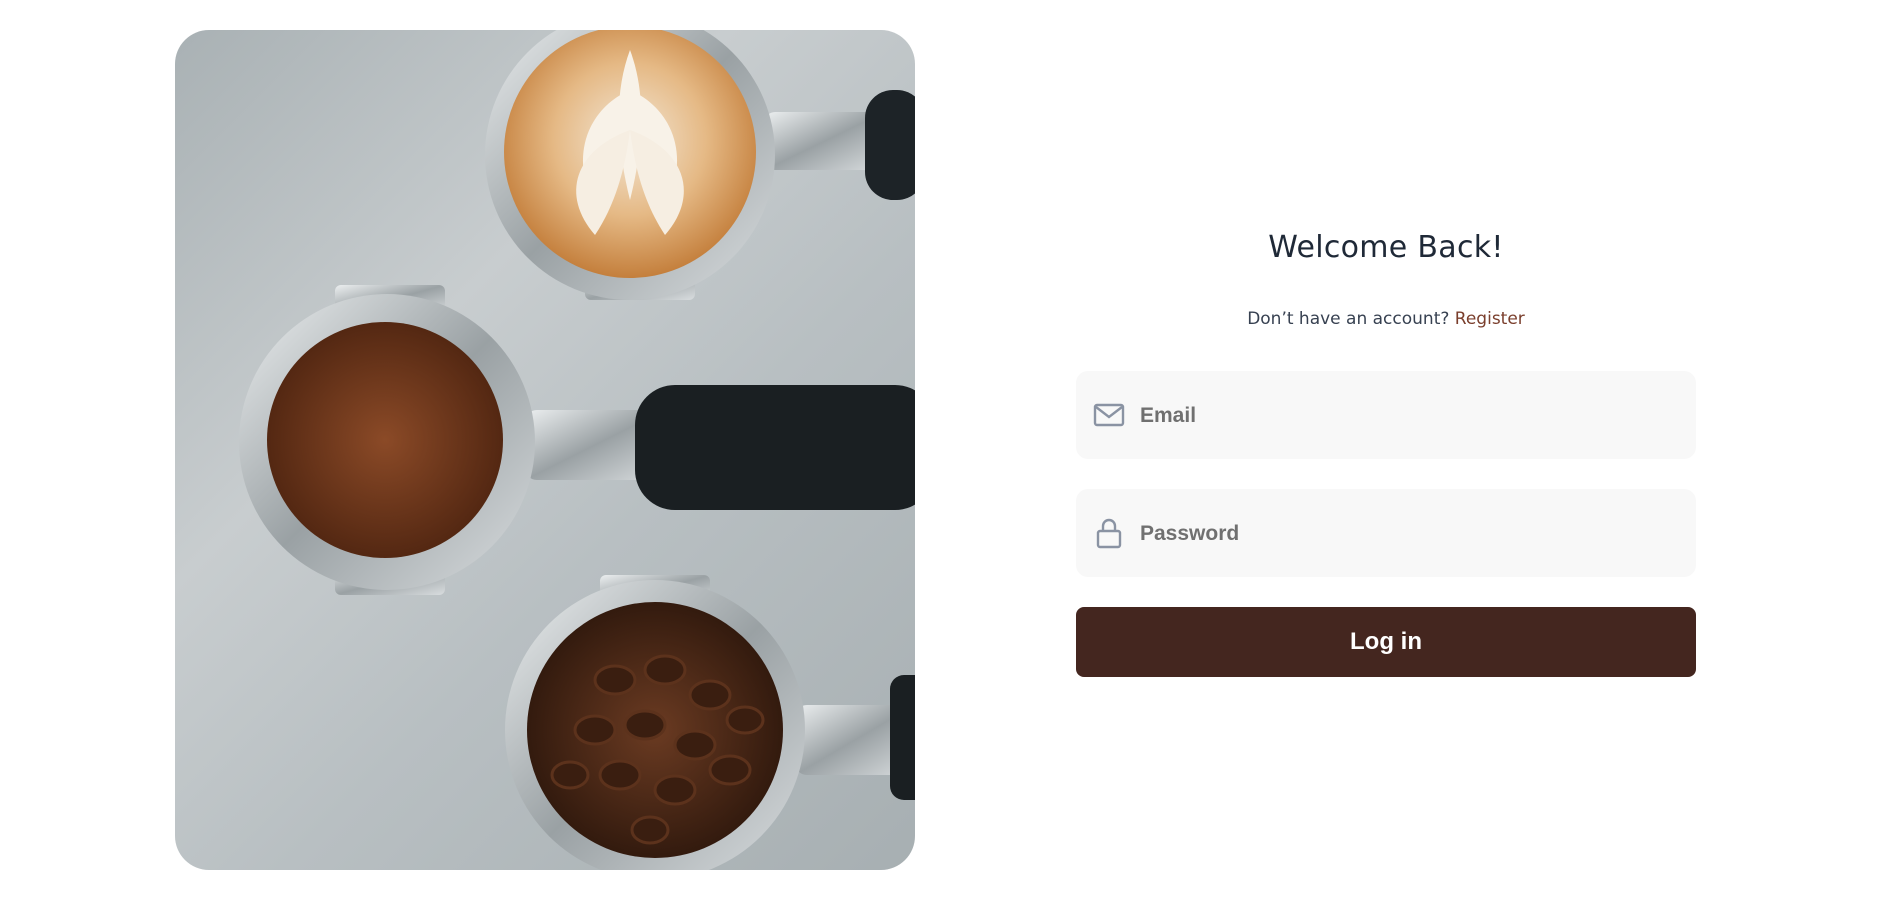  What do you see at coordinates (1109, 533) in the screenshot?
I see `lock-icon` at bounding box center [1109, 533].